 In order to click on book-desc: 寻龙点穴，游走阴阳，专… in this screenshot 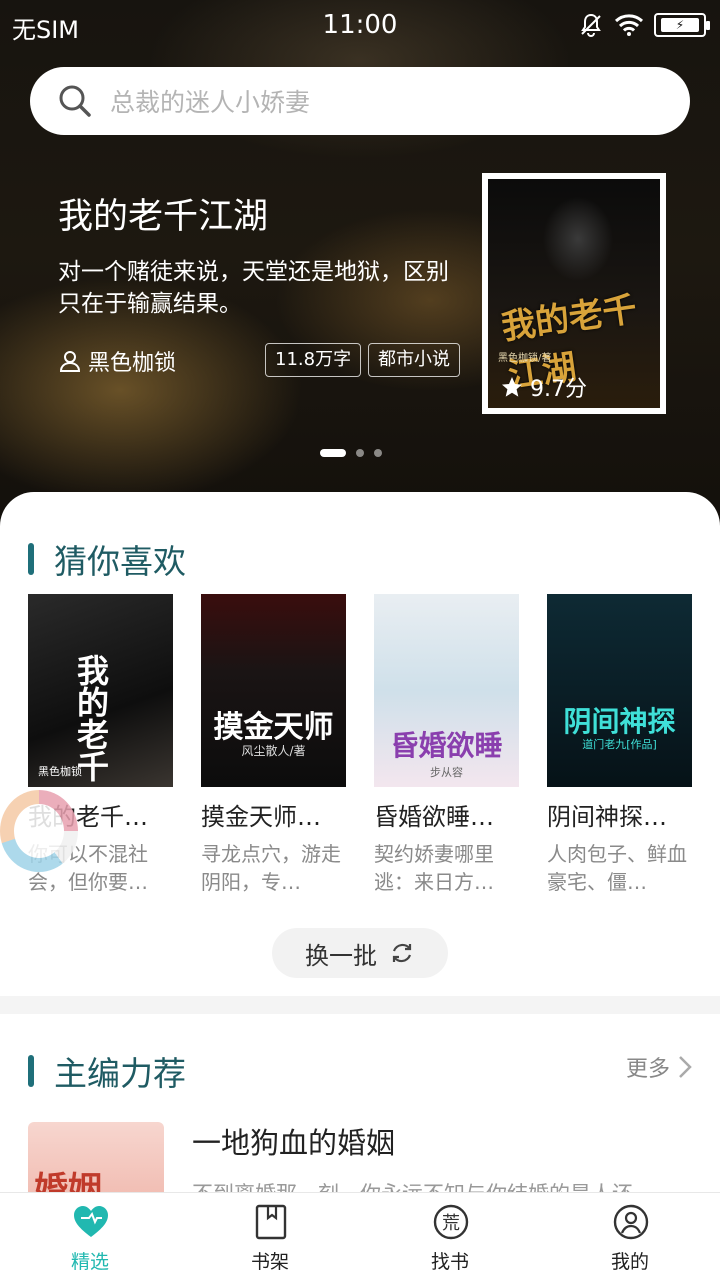, I will do `click(271, 868)`.